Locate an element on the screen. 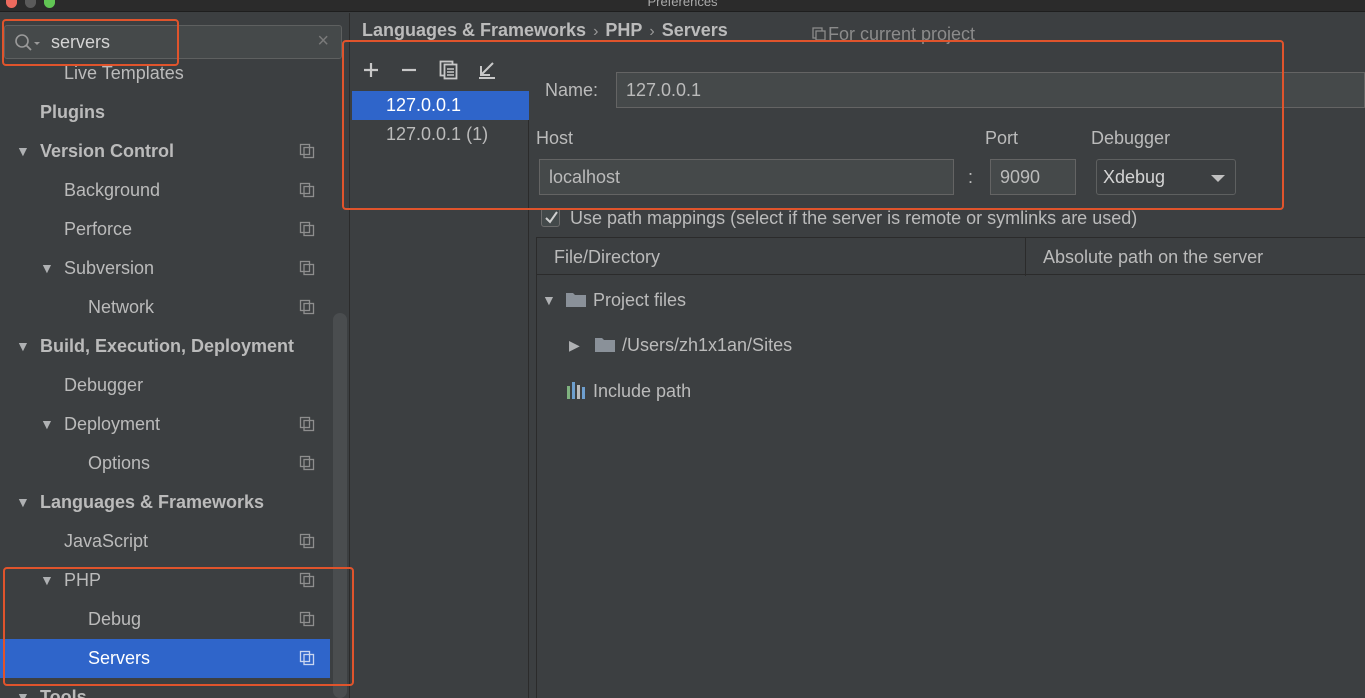  sidebar-item-label: Background is located at coordinates (112, 190).